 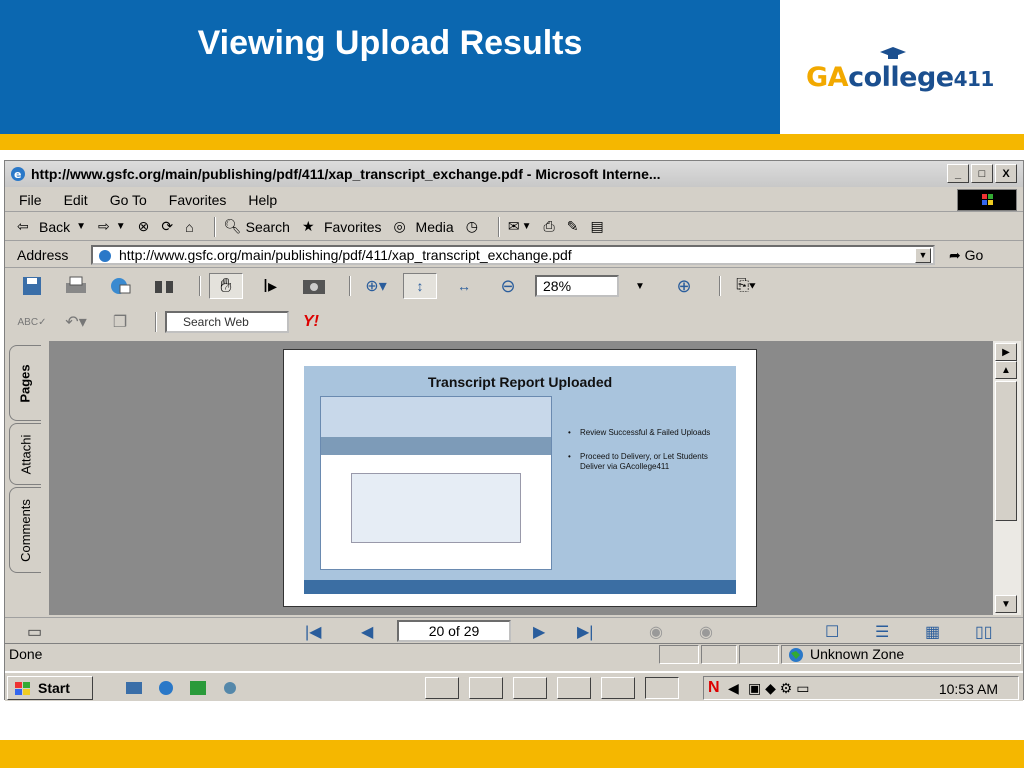 I want to click on home-button: ⌂, so click(x=189, y=227).